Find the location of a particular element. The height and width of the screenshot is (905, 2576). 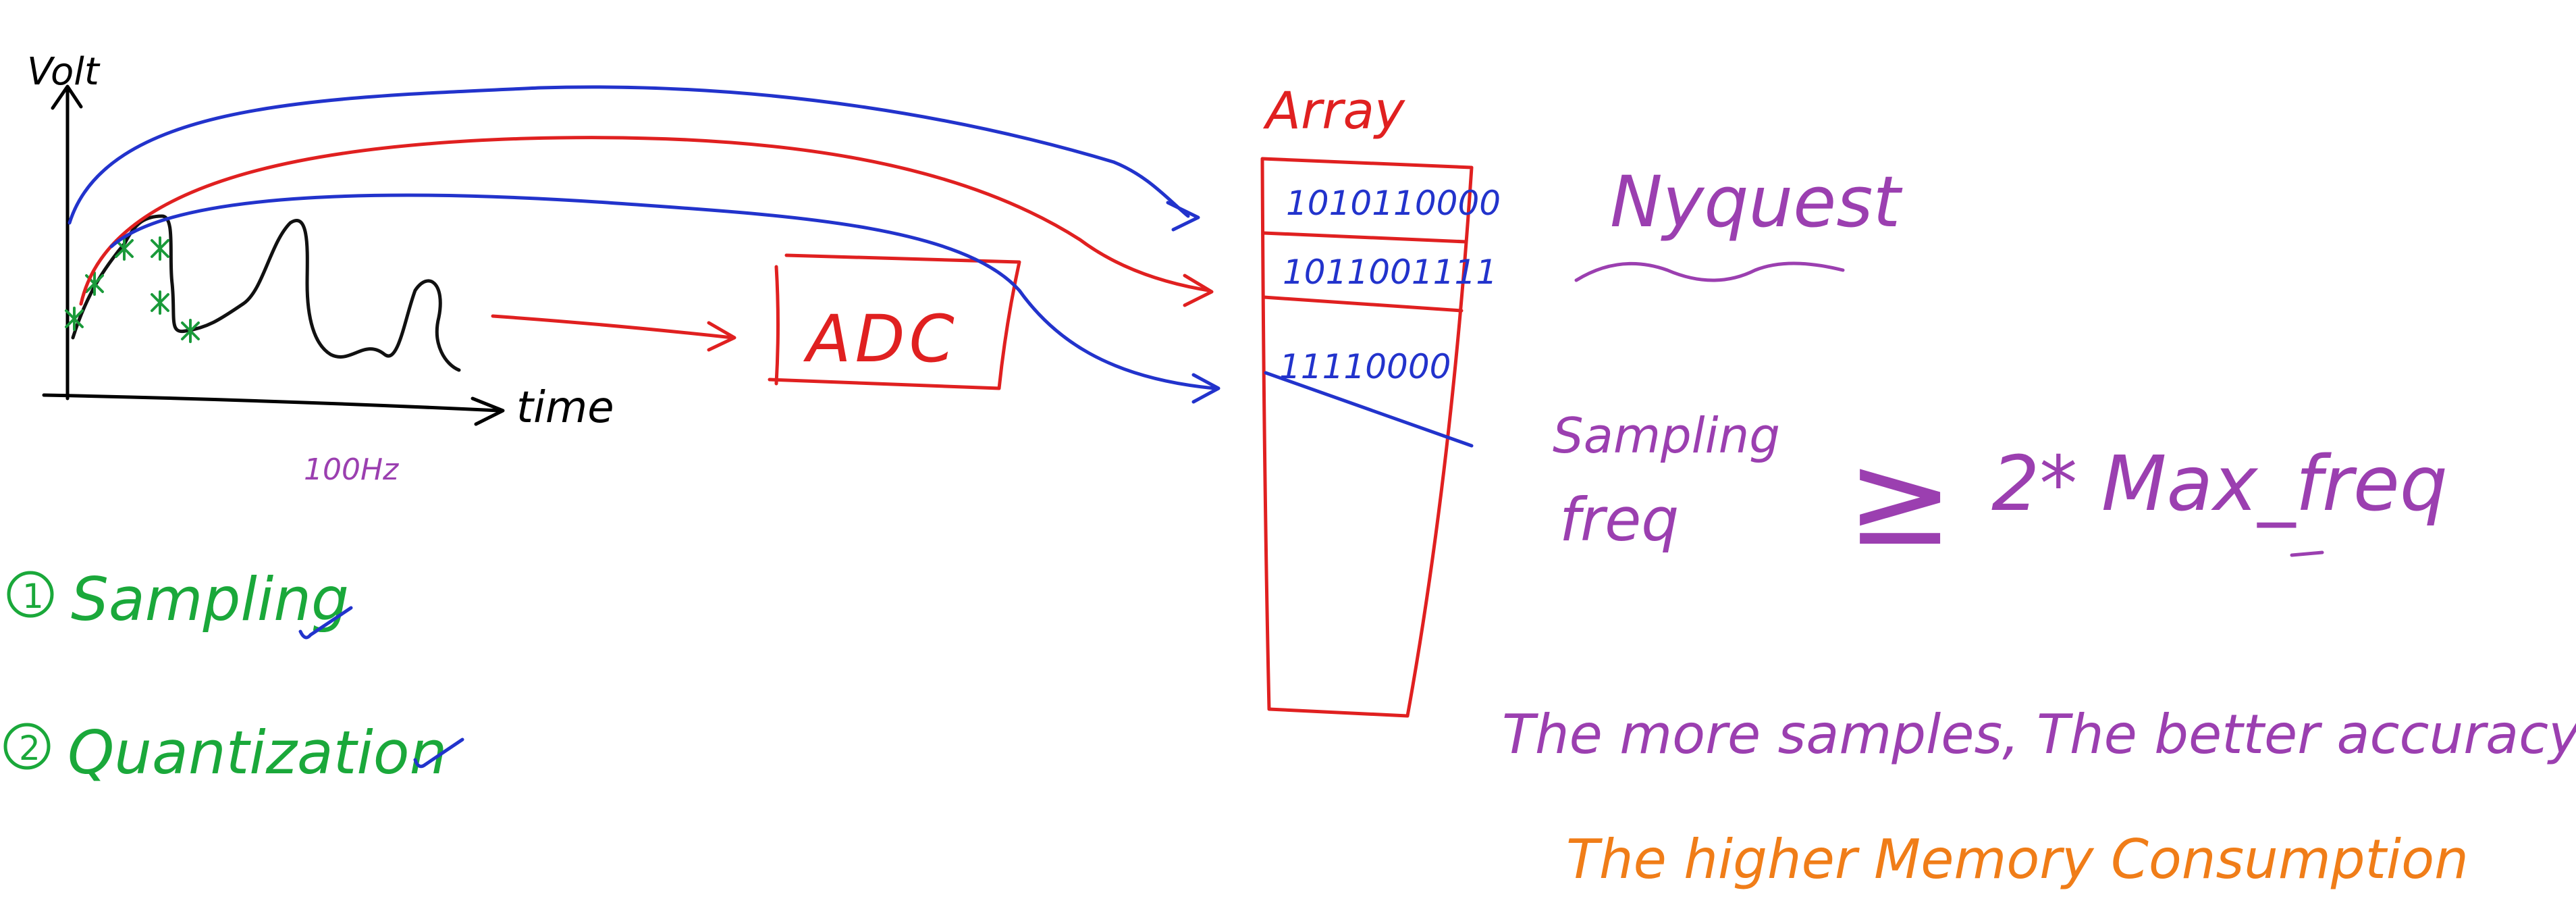

step-number: 1 is located at coordinates (33, 596).